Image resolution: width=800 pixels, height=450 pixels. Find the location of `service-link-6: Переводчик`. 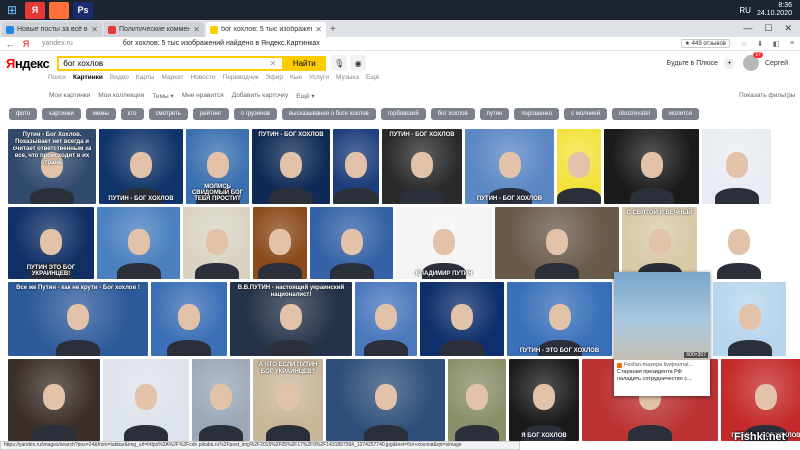

service-link-6: Переводчик is located at coordinates (241, 77).